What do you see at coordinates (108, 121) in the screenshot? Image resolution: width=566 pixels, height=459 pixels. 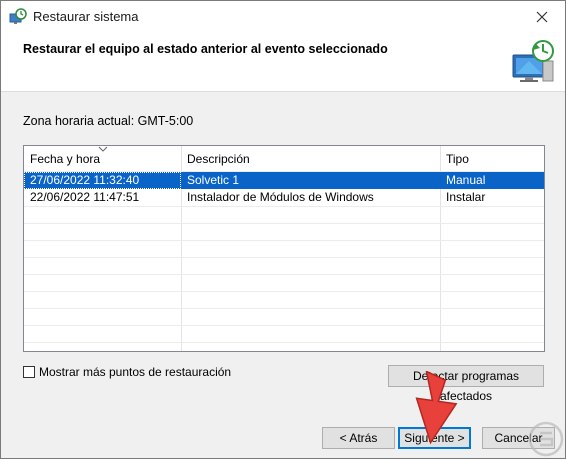 I see `timezone-label: Zona horaria actual: GMT-5:00` at bounding box center [108, 121].